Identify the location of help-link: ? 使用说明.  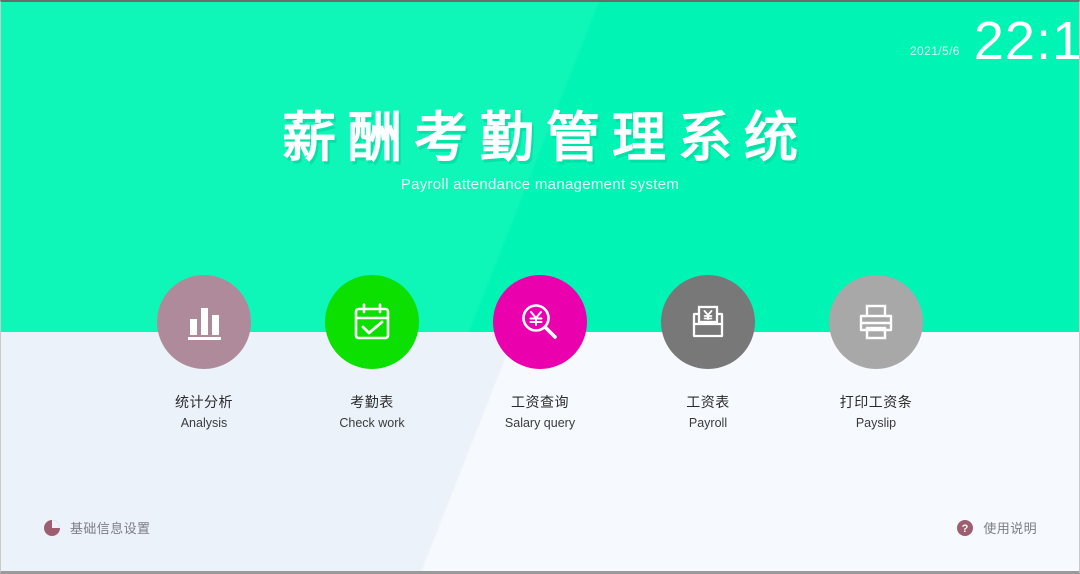
(996, 527).